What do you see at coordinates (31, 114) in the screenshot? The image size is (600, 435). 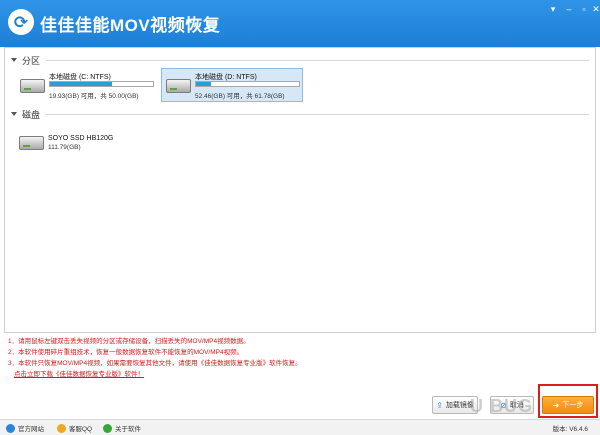 I see `disk-section-label: 磁盘` at bounding box center [31, 114].